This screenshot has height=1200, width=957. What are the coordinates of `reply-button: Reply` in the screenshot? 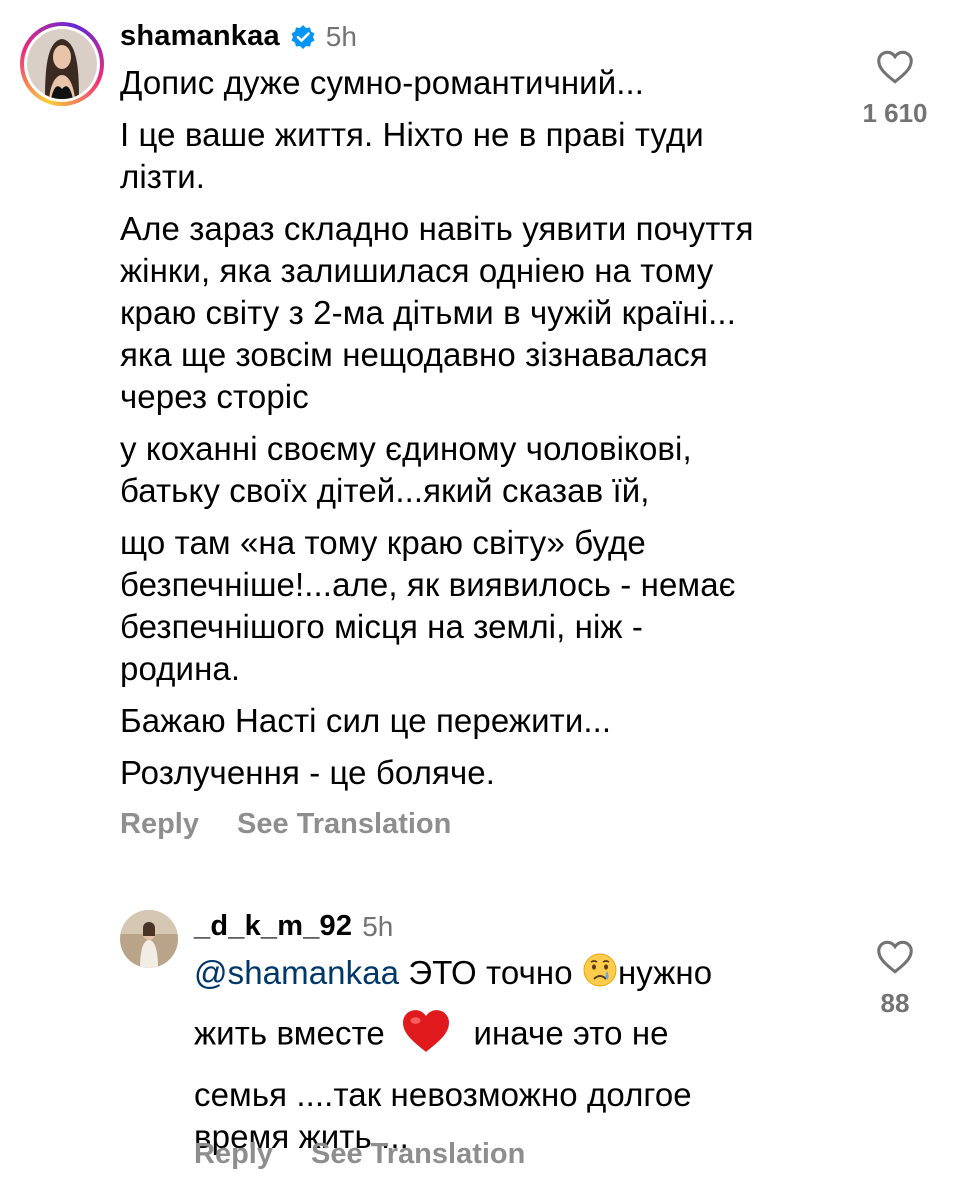 It's located at (159, 824).